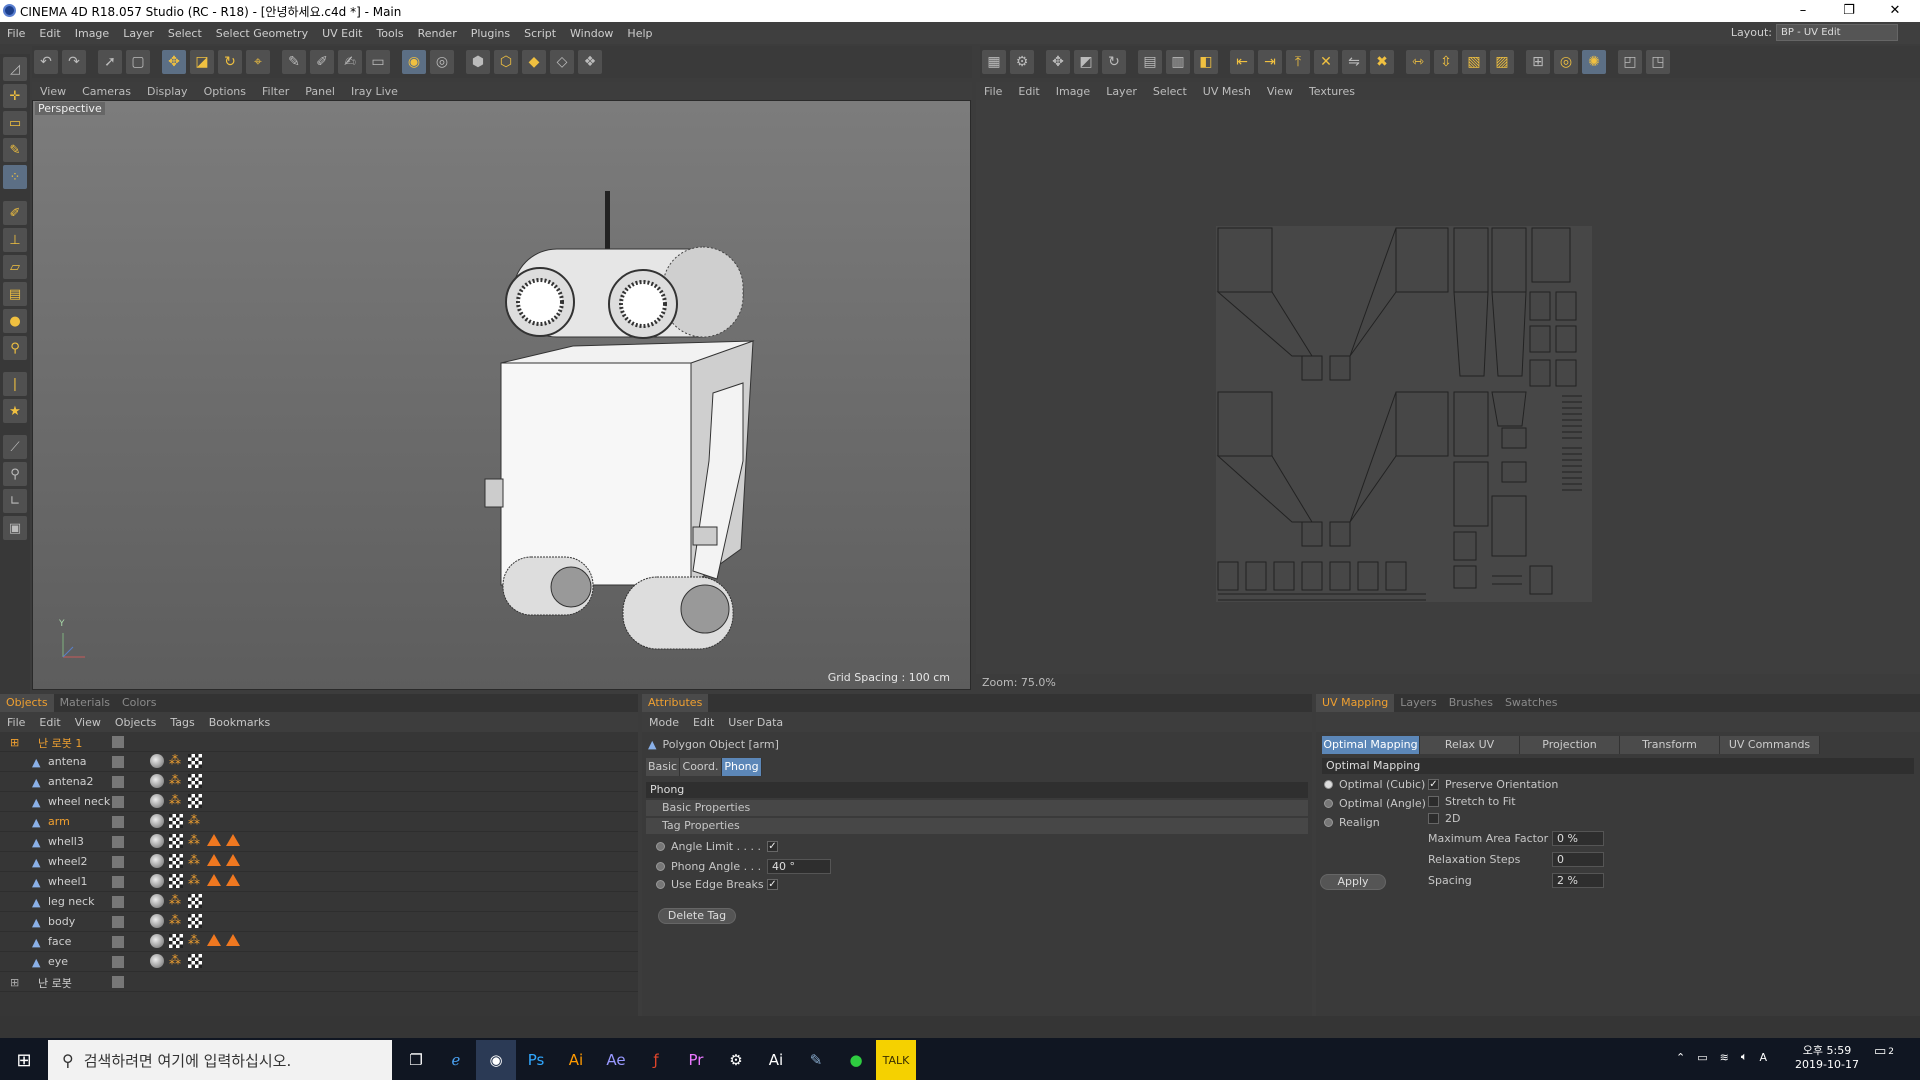 The height and width of the screenshot is (1080, 1920). Describe the element at coordinates (772, 846) in the screenshot. I see `angle-limit-checkbox: ✓` at that location.